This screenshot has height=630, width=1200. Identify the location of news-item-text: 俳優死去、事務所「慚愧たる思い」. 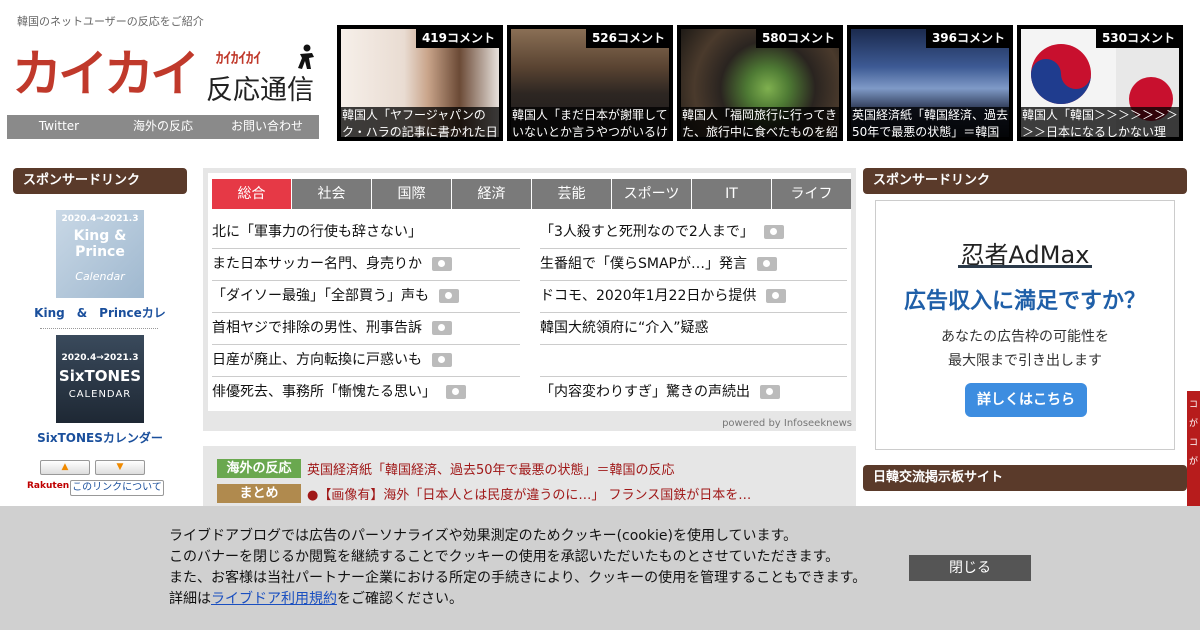
(324, 392).